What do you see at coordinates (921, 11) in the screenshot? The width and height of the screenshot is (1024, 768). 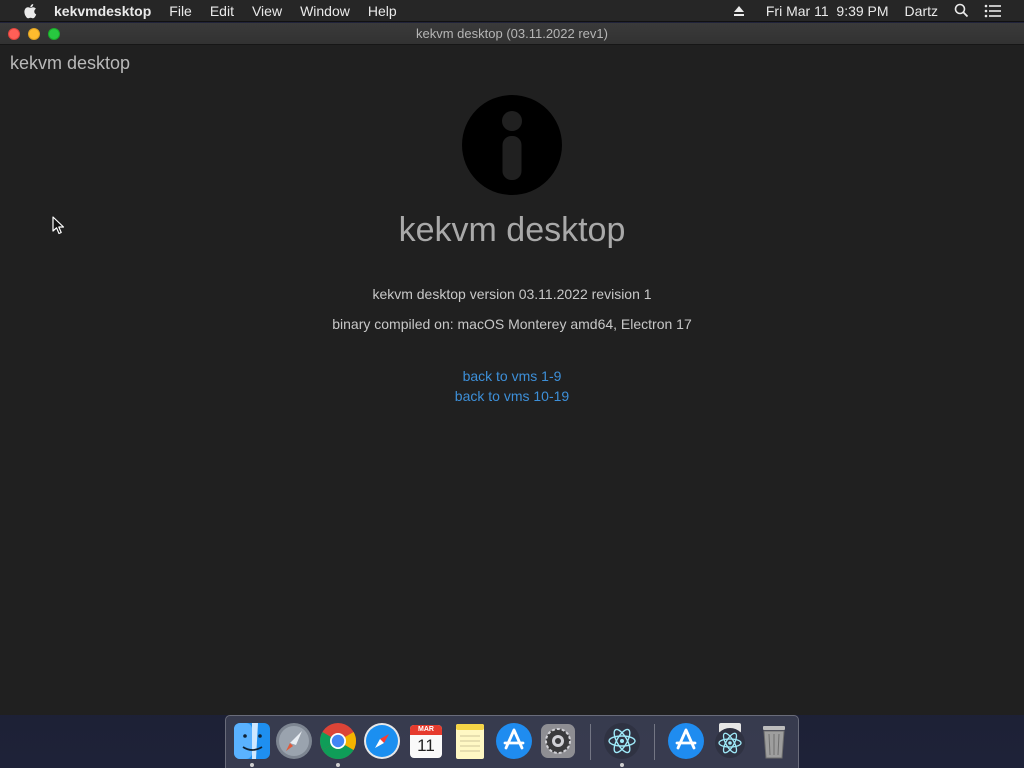 I see `user-menu: Dartz` at bounding box center [921, 11].